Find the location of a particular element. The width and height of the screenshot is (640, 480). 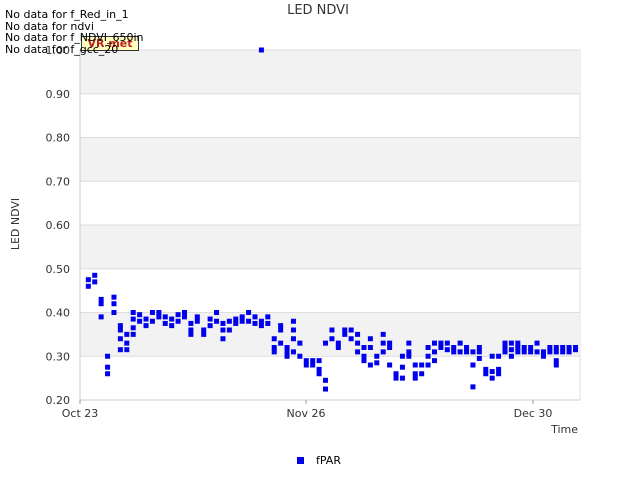

y-tick-label: 0.20 is located at coordinates (58, 400).